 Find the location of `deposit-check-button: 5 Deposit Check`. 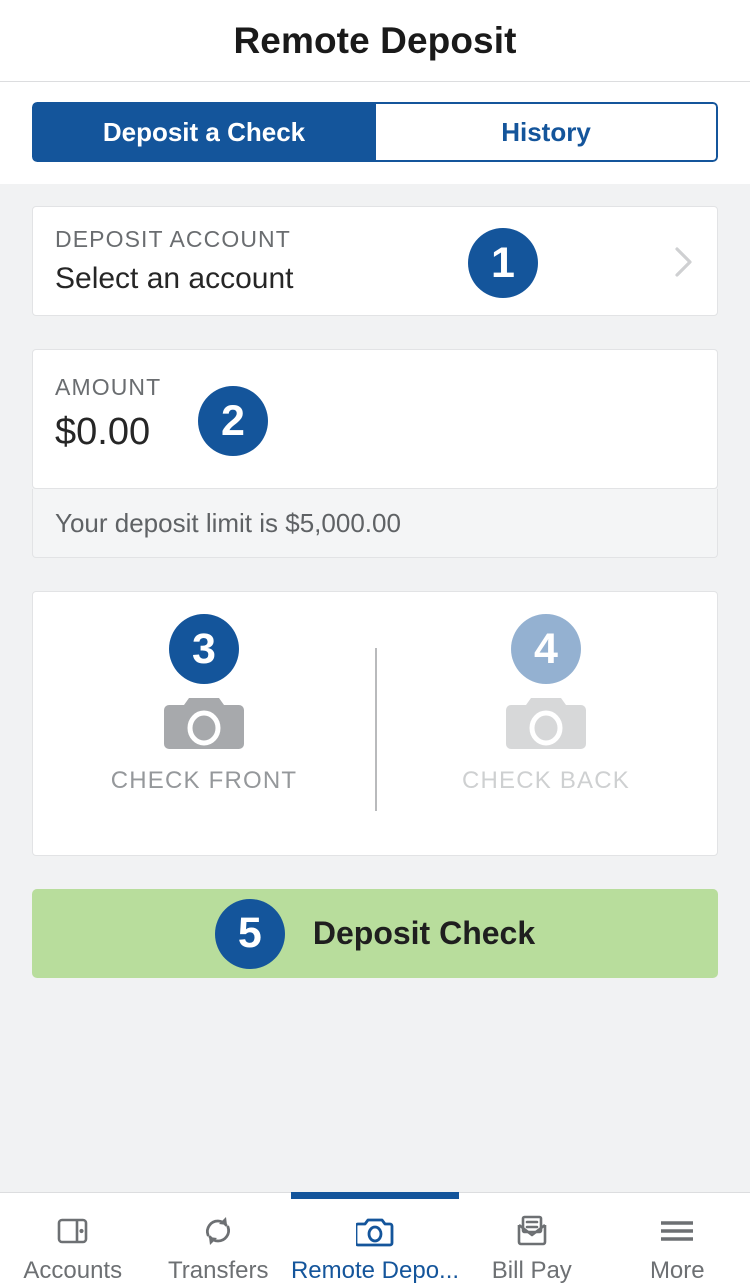

deposit-check-button: 5 Deposit Check is located at coordinates (375, 933).